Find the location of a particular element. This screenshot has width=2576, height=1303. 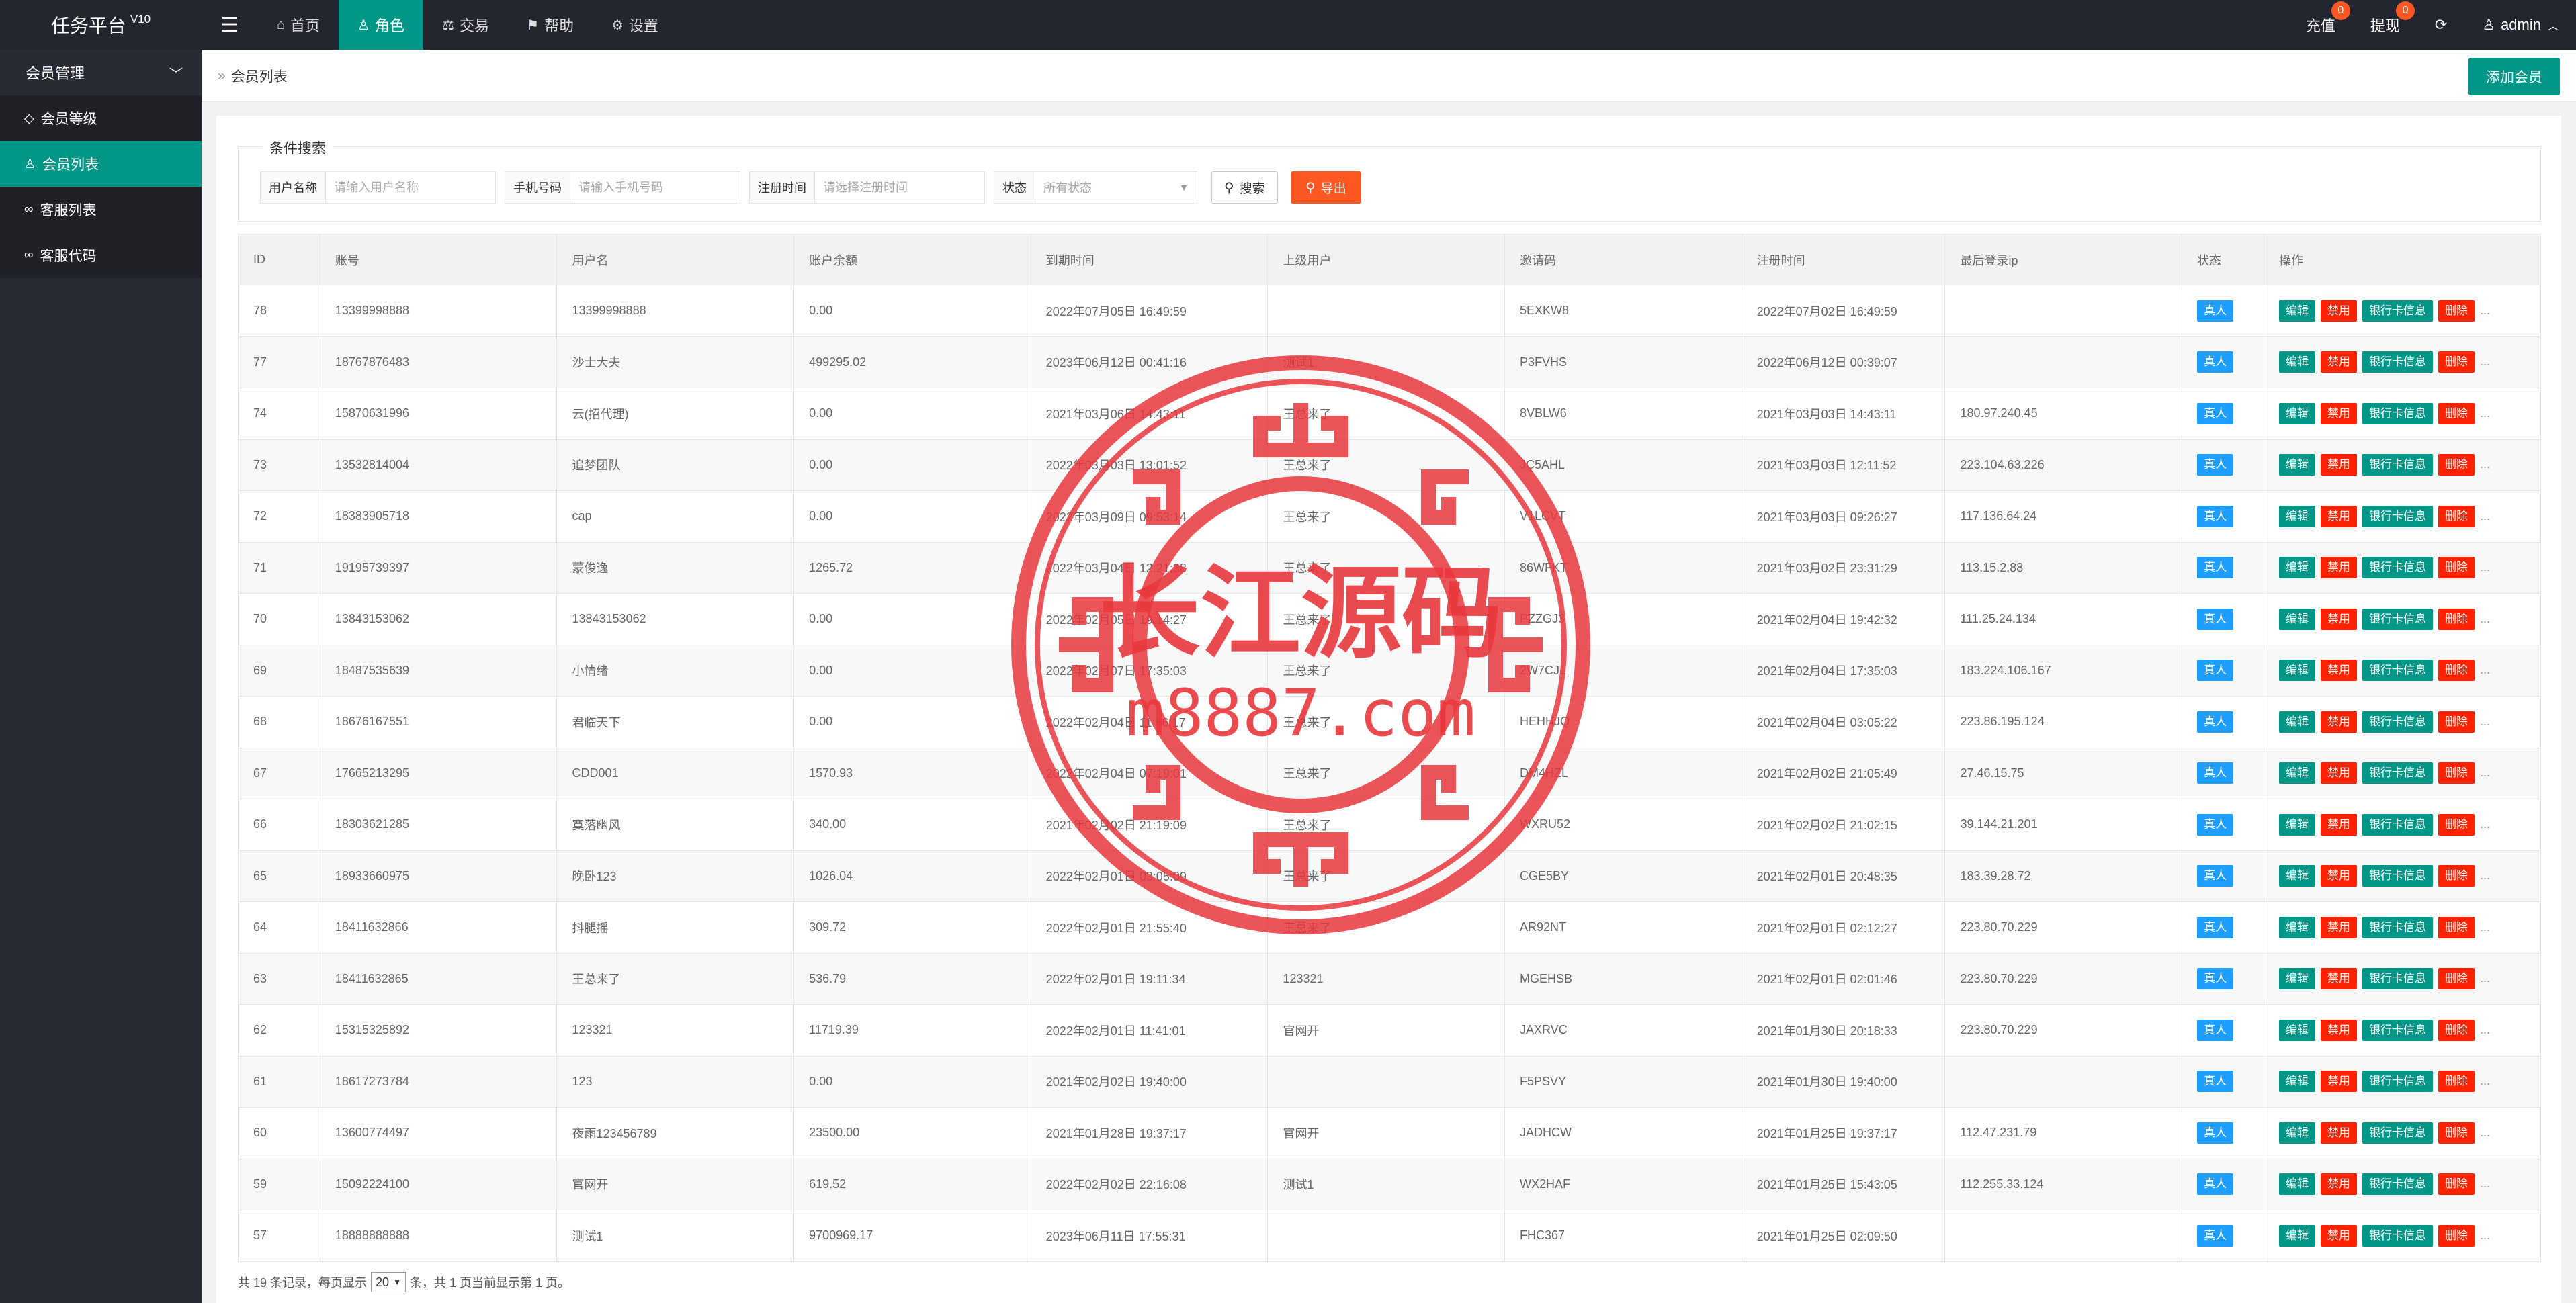

recharge-button: 充值 0 is located at coordinates (2320, 25).